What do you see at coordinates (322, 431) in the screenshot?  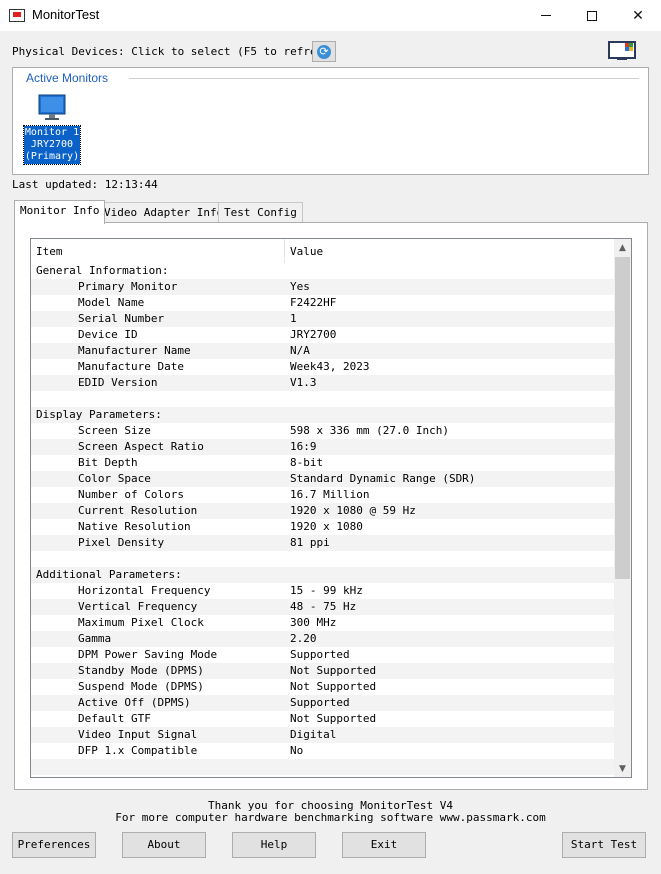 I see `table-row: Screen Size 598 x 336 mm (27.0 Inch)` at bounding box center [322, 431].